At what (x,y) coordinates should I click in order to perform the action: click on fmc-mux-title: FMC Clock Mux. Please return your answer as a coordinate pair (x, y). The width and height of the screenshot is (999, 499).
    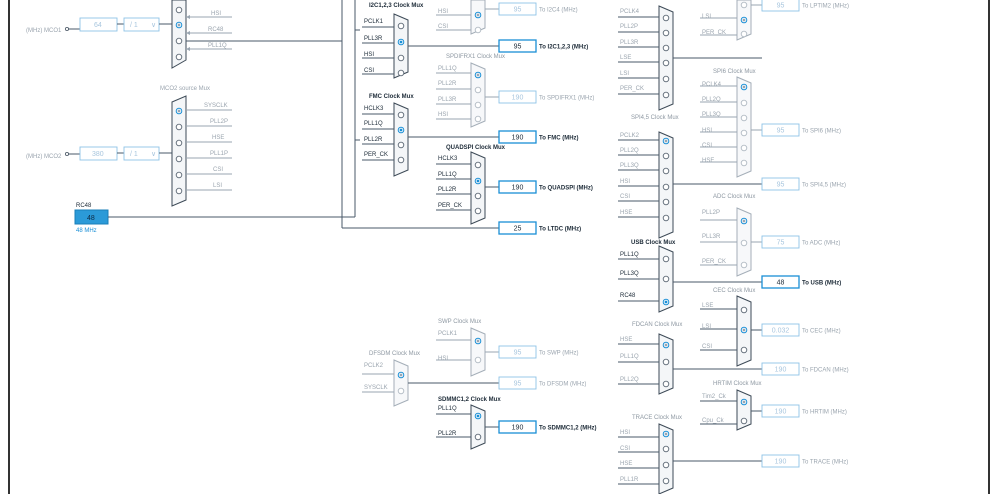
    Looking at the image, I should click on (391, 97).